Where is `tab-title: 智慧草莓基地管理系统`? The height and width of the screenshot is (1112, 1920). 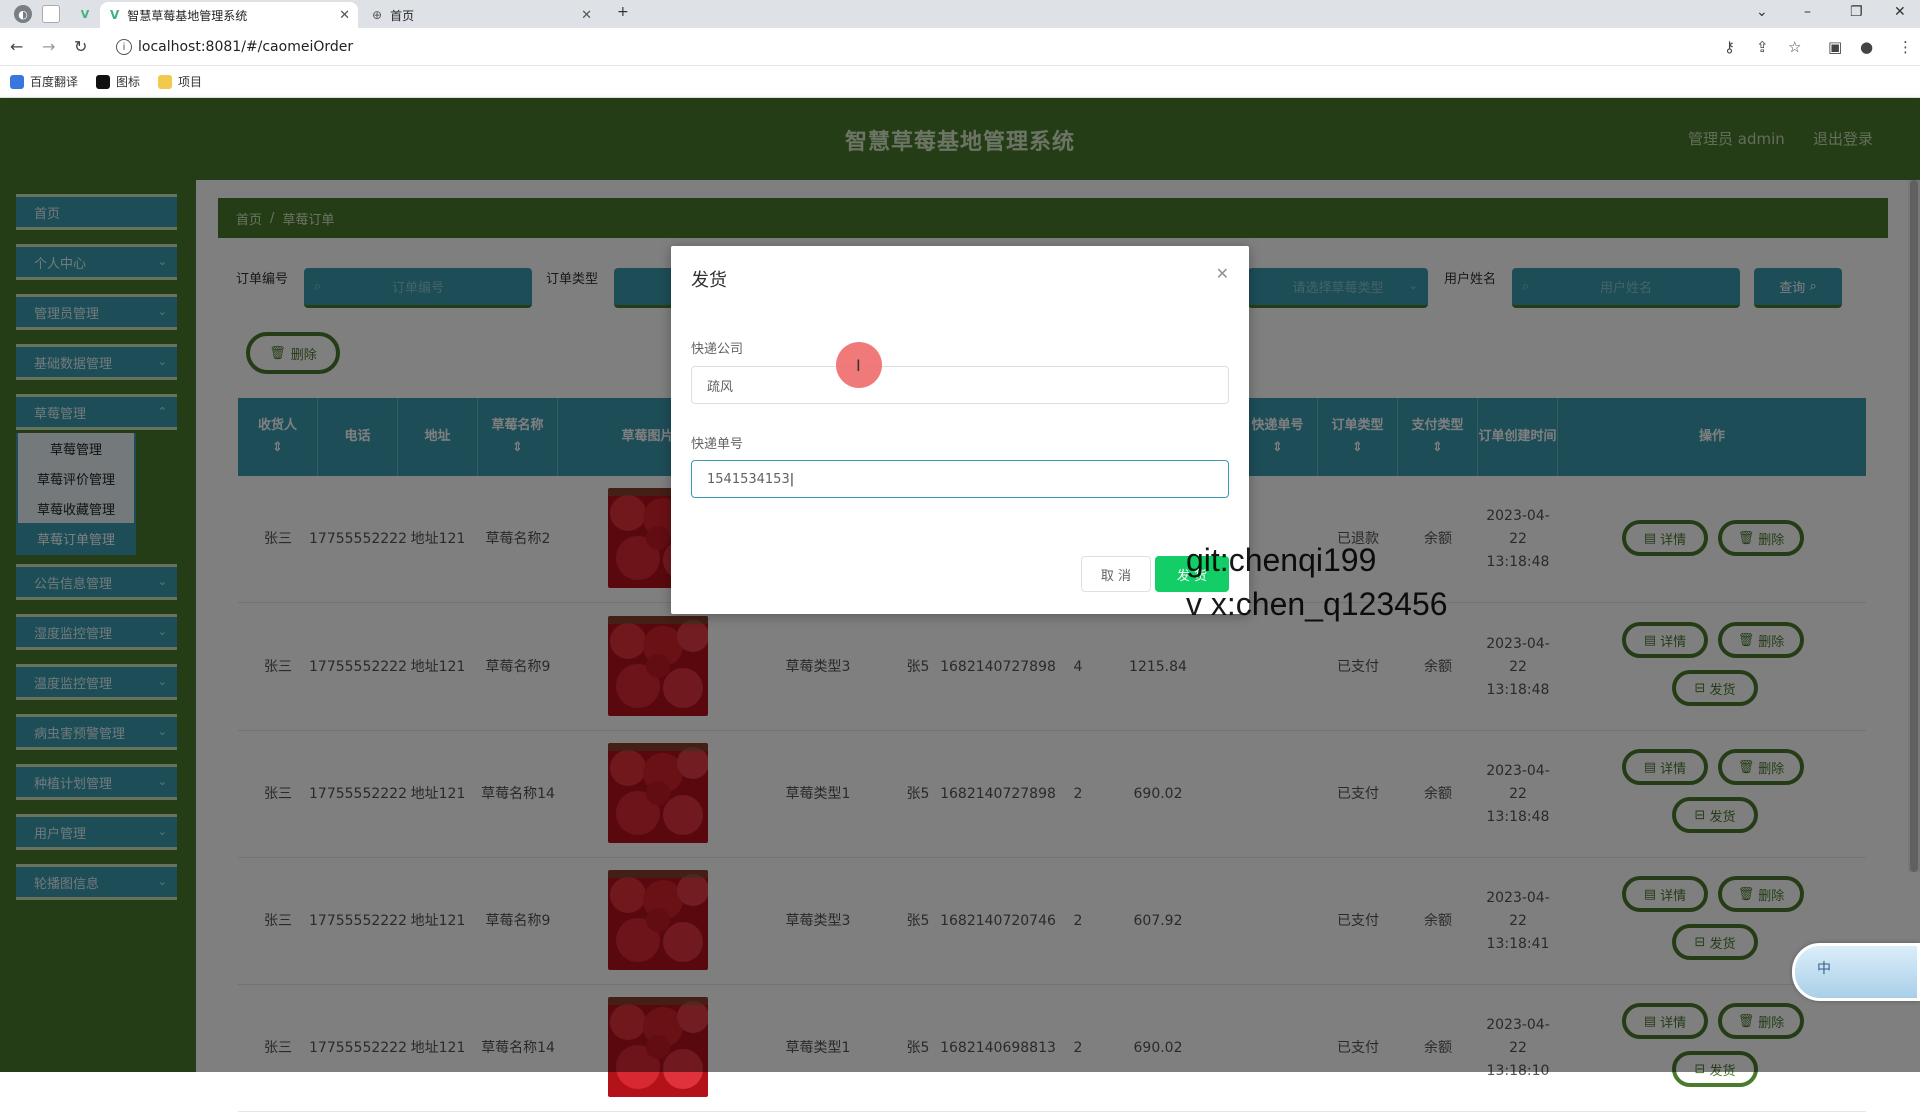
tab-title: 智慧草莓基地管理系统 is located at coordinates (187, 15).